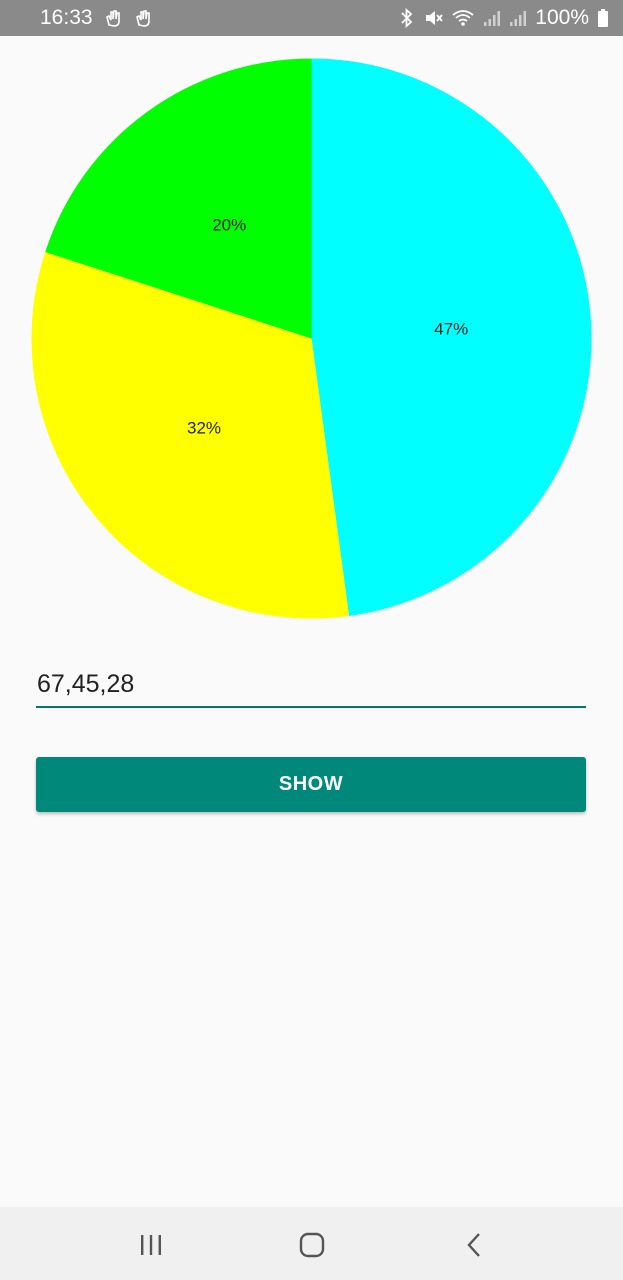 Image resolution: width=623 pixels, height=1280 pixels. I want to click on status-time: 16:33, so click(66, 17).